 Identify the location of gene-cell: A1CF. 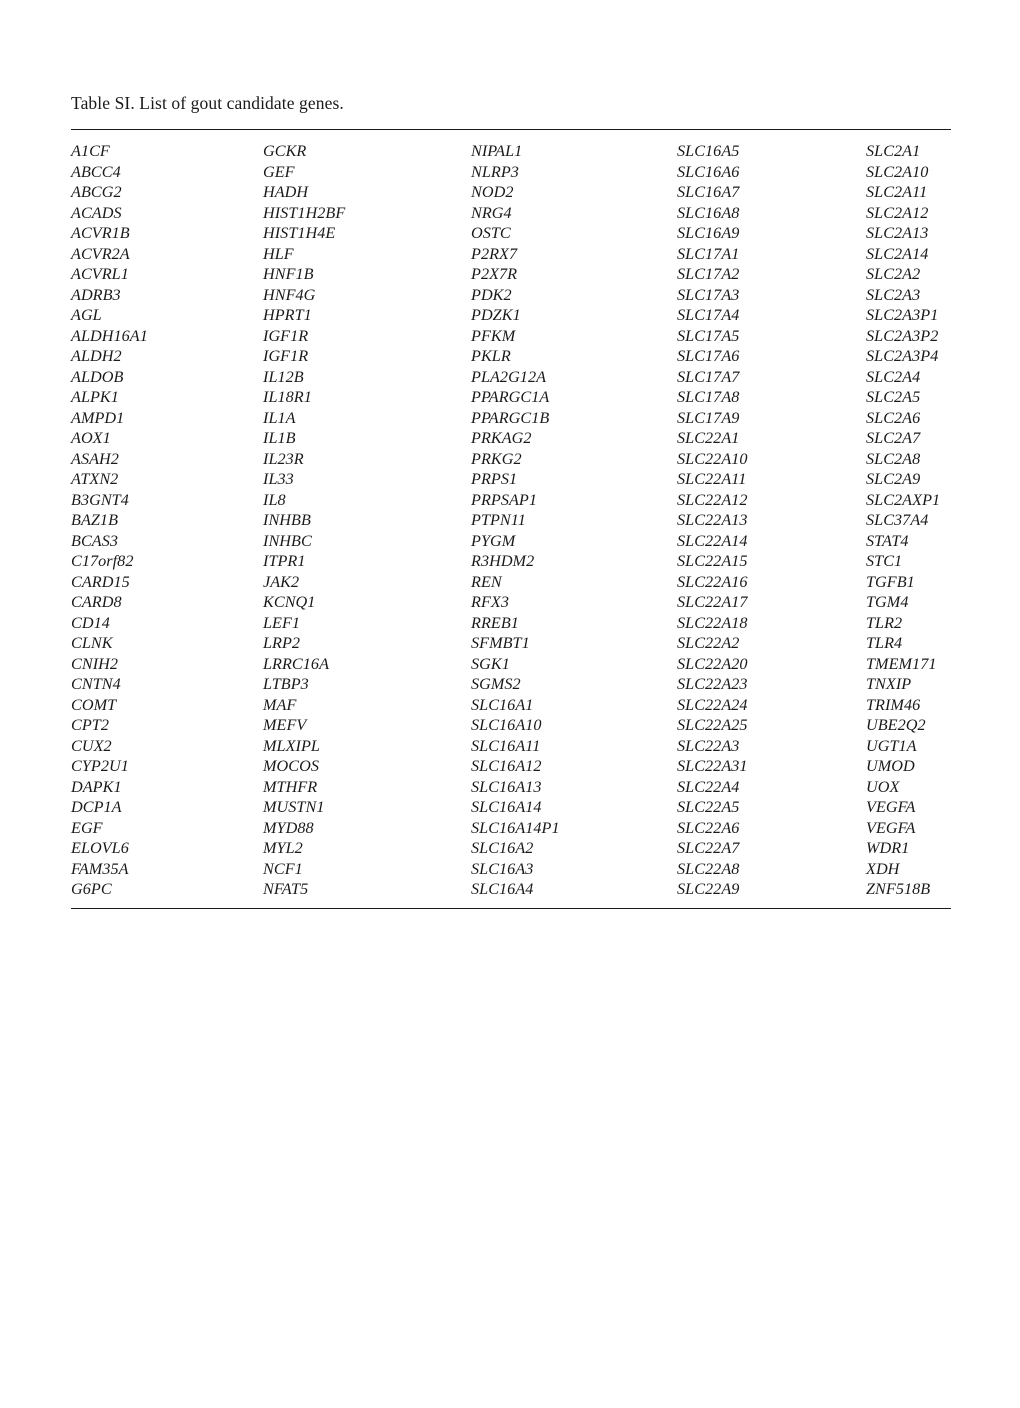
(90, 151).